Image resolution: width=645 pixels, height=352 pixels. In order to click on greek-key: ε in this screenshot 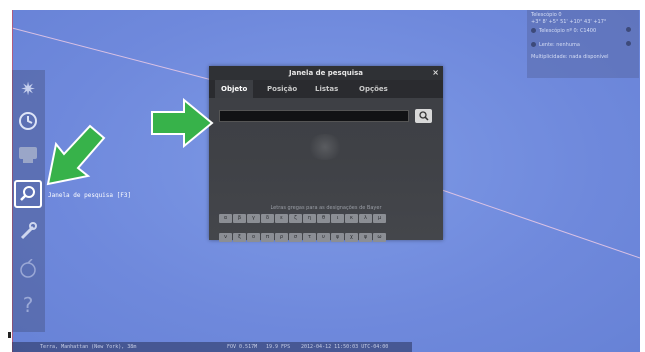, I will do `click(281, 218)`.